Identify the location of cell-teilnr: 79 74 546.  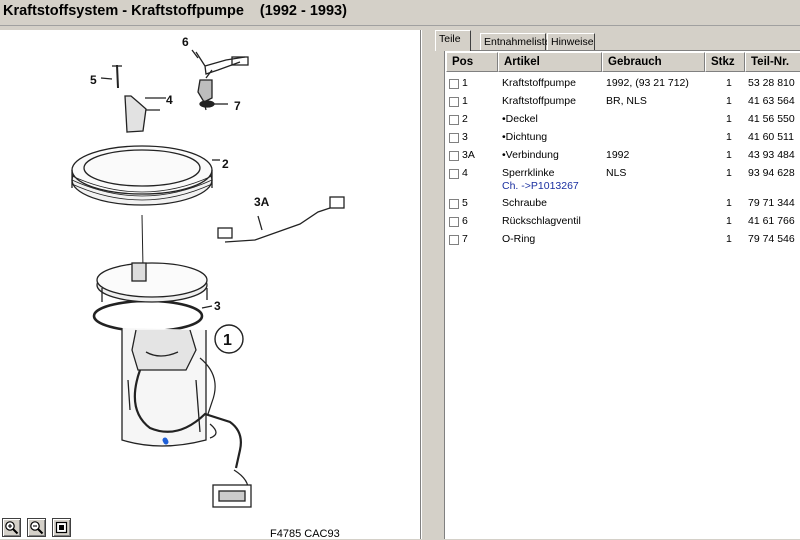
(771, 239).